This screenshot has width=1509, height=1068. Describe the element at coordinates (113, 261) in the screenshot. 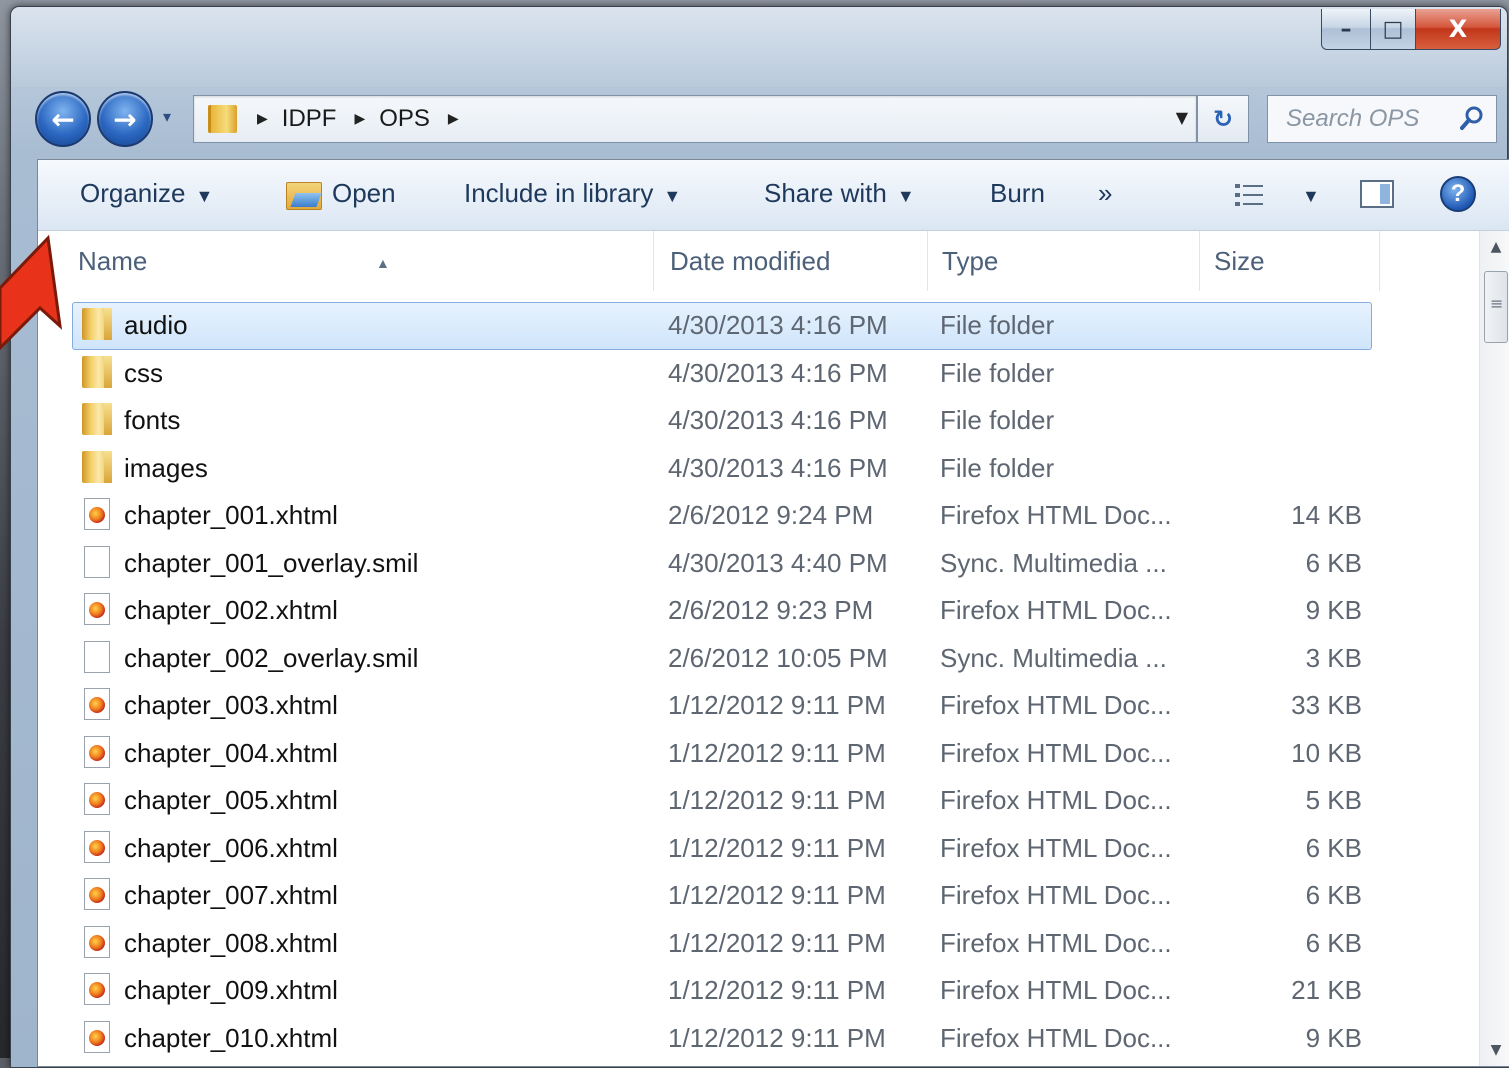

I see `column-header-name-label: Name` at that location.